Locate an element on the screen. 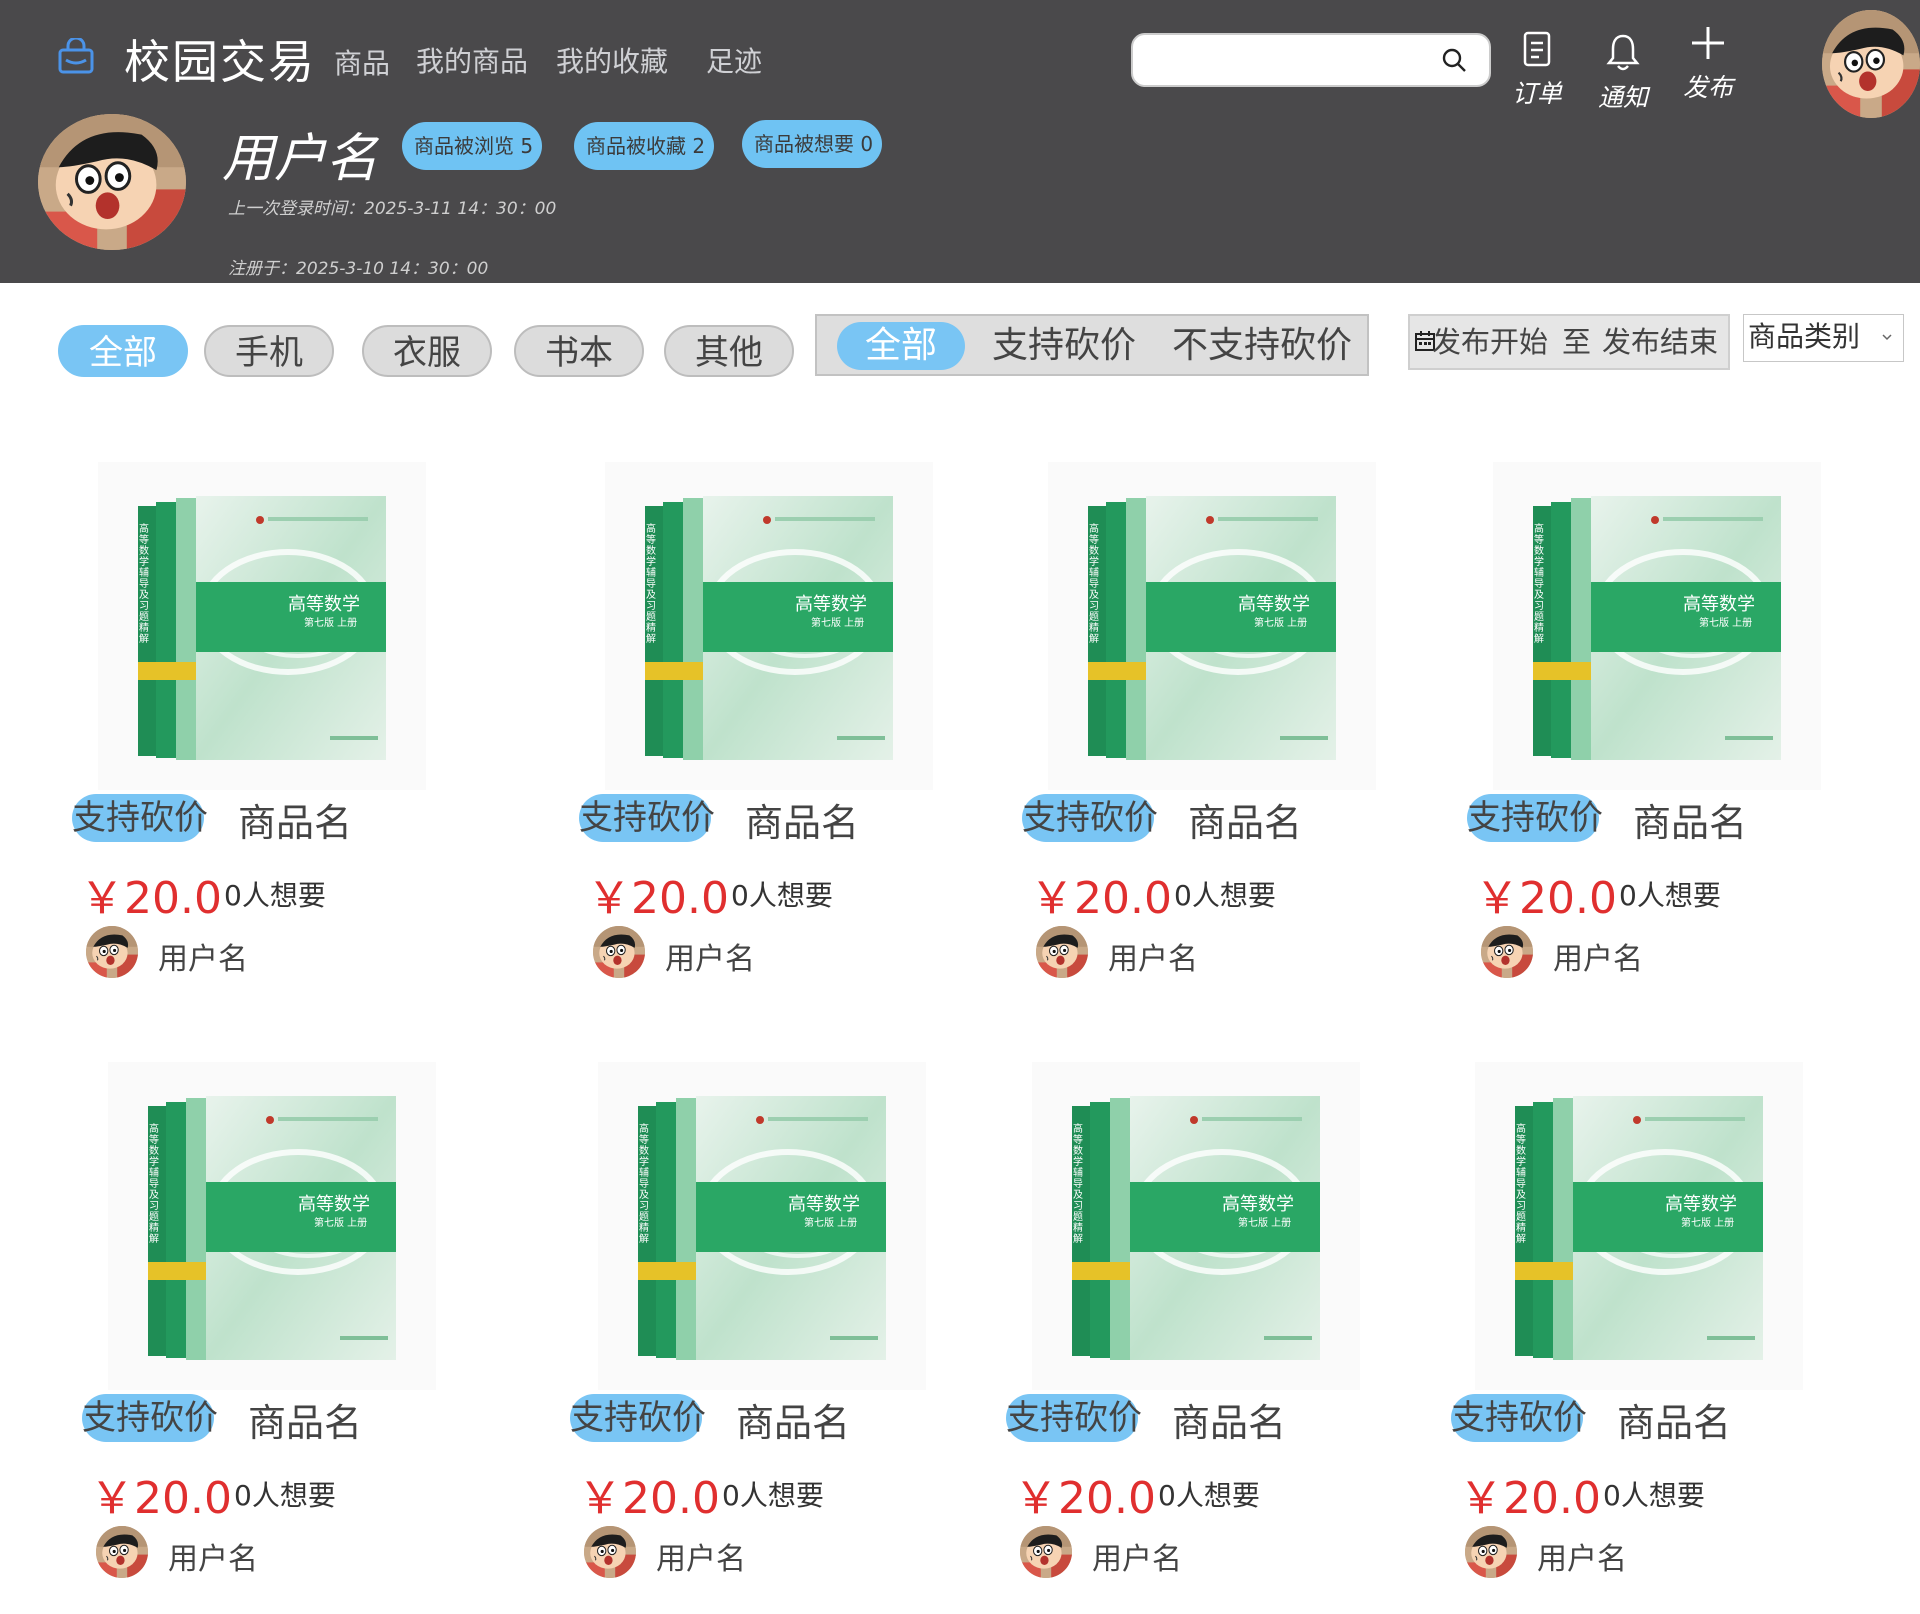 This screenshot has height=1614, width=1920. search-icon is located at coordinates (1454, 60).